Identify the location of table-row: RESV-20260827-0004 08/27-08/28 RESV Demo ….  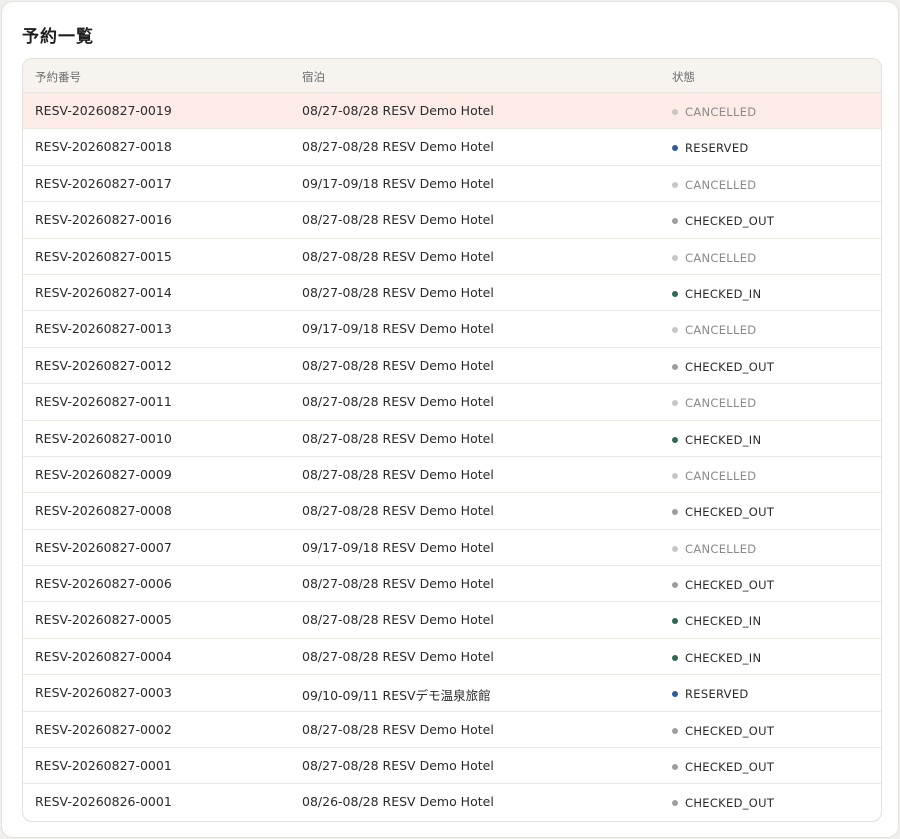
(452, 657).